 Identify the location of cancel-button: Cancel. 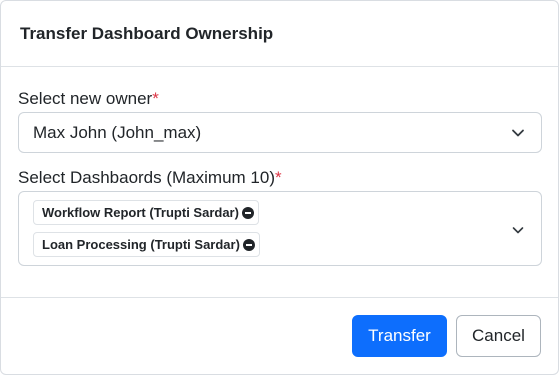
(498, 336).